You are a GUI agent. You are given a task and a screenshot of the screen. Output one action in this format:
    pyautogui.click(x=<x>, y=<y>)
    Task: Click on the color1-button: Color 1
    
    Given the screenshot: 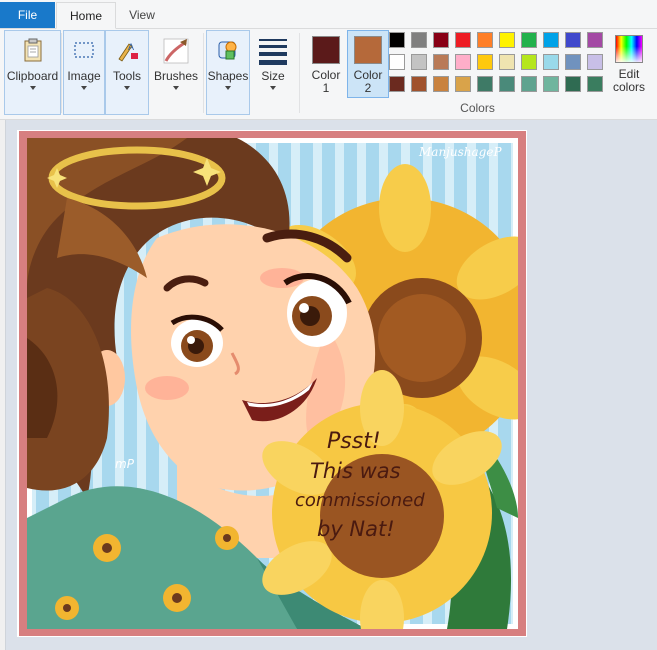 What is the action you would take?
    pyautogui.click(x=326, y=64)
    